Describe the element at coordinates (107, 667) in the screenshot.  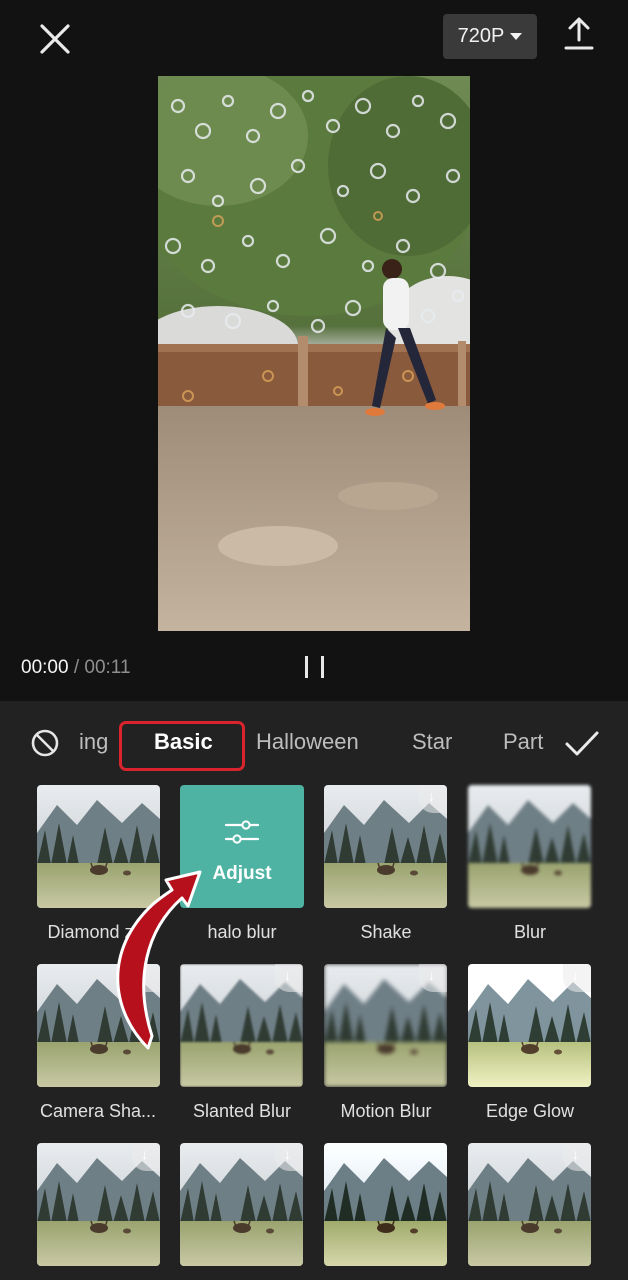
I see `total-time: 00:11` at that location.